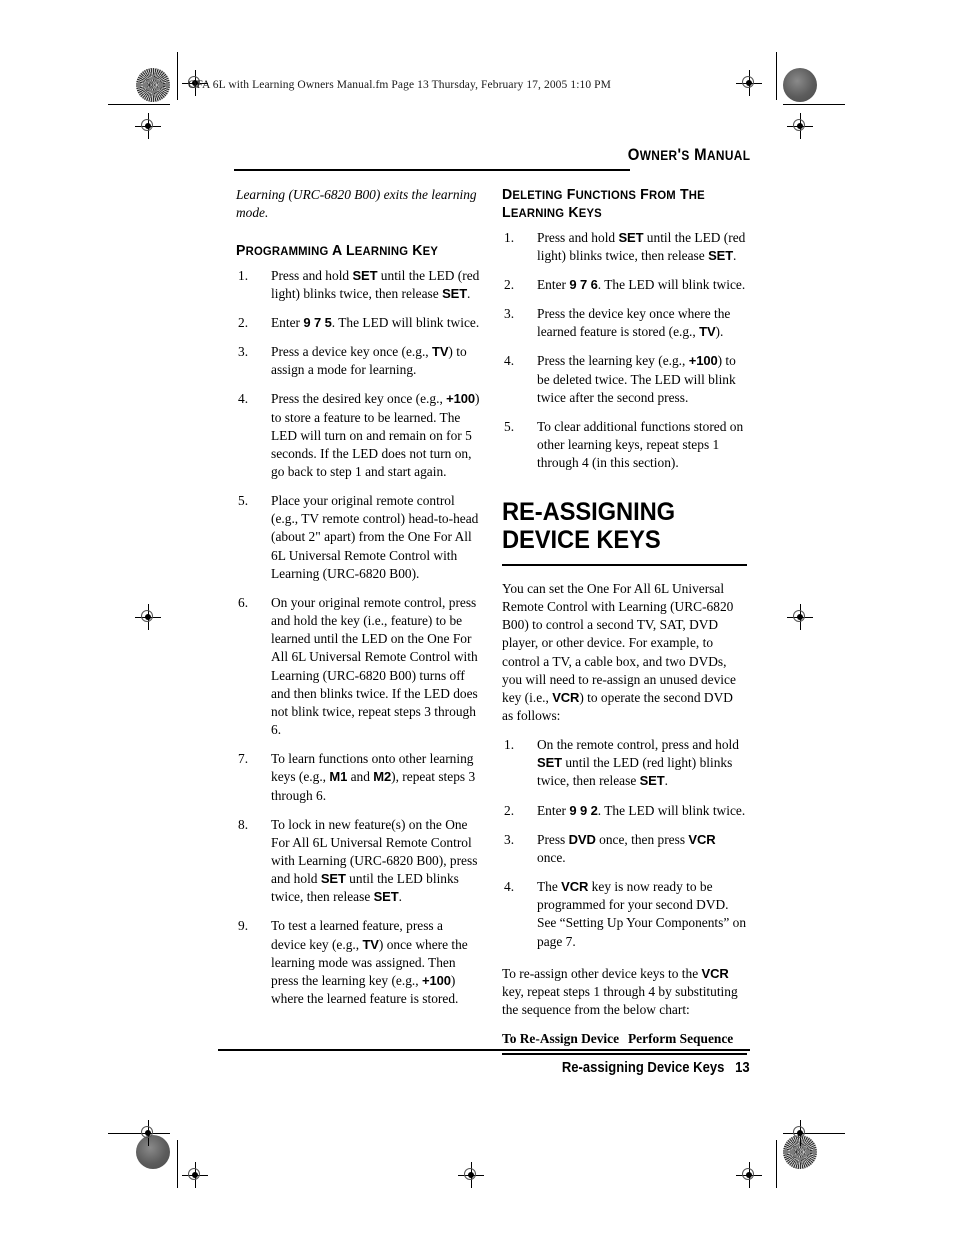 The image size is (954, 1235). Describe the element at coordinates (243, 926) in the screenshot. I see `step-number: 9.` at that location.